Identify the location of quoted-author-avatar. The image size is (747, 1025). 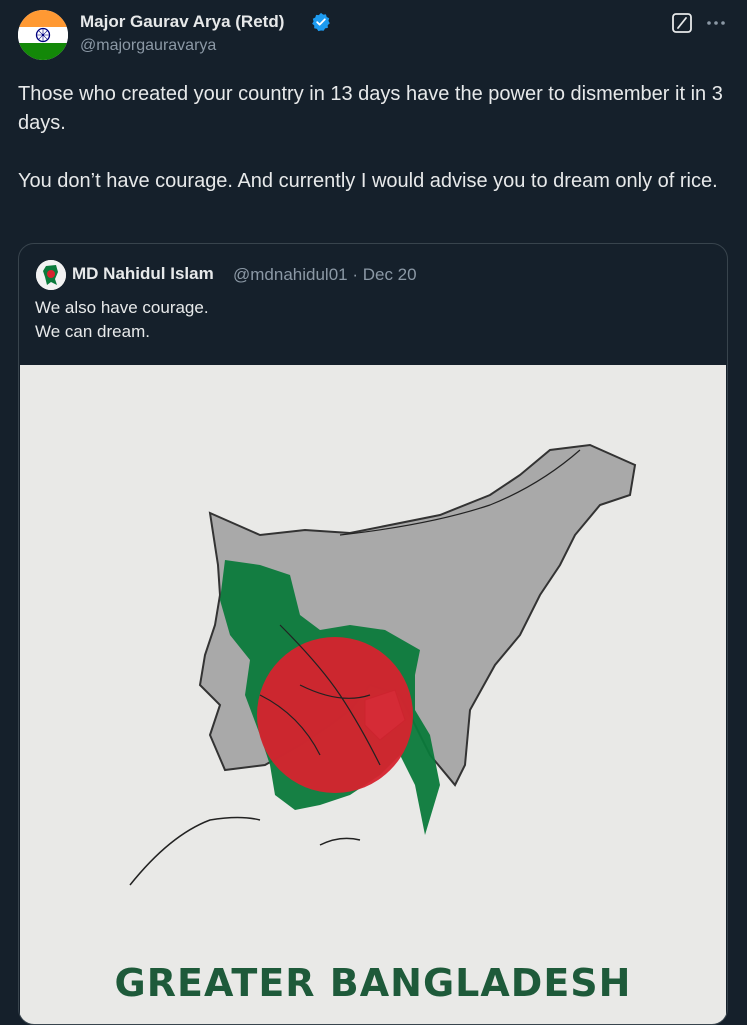
(51, 275).